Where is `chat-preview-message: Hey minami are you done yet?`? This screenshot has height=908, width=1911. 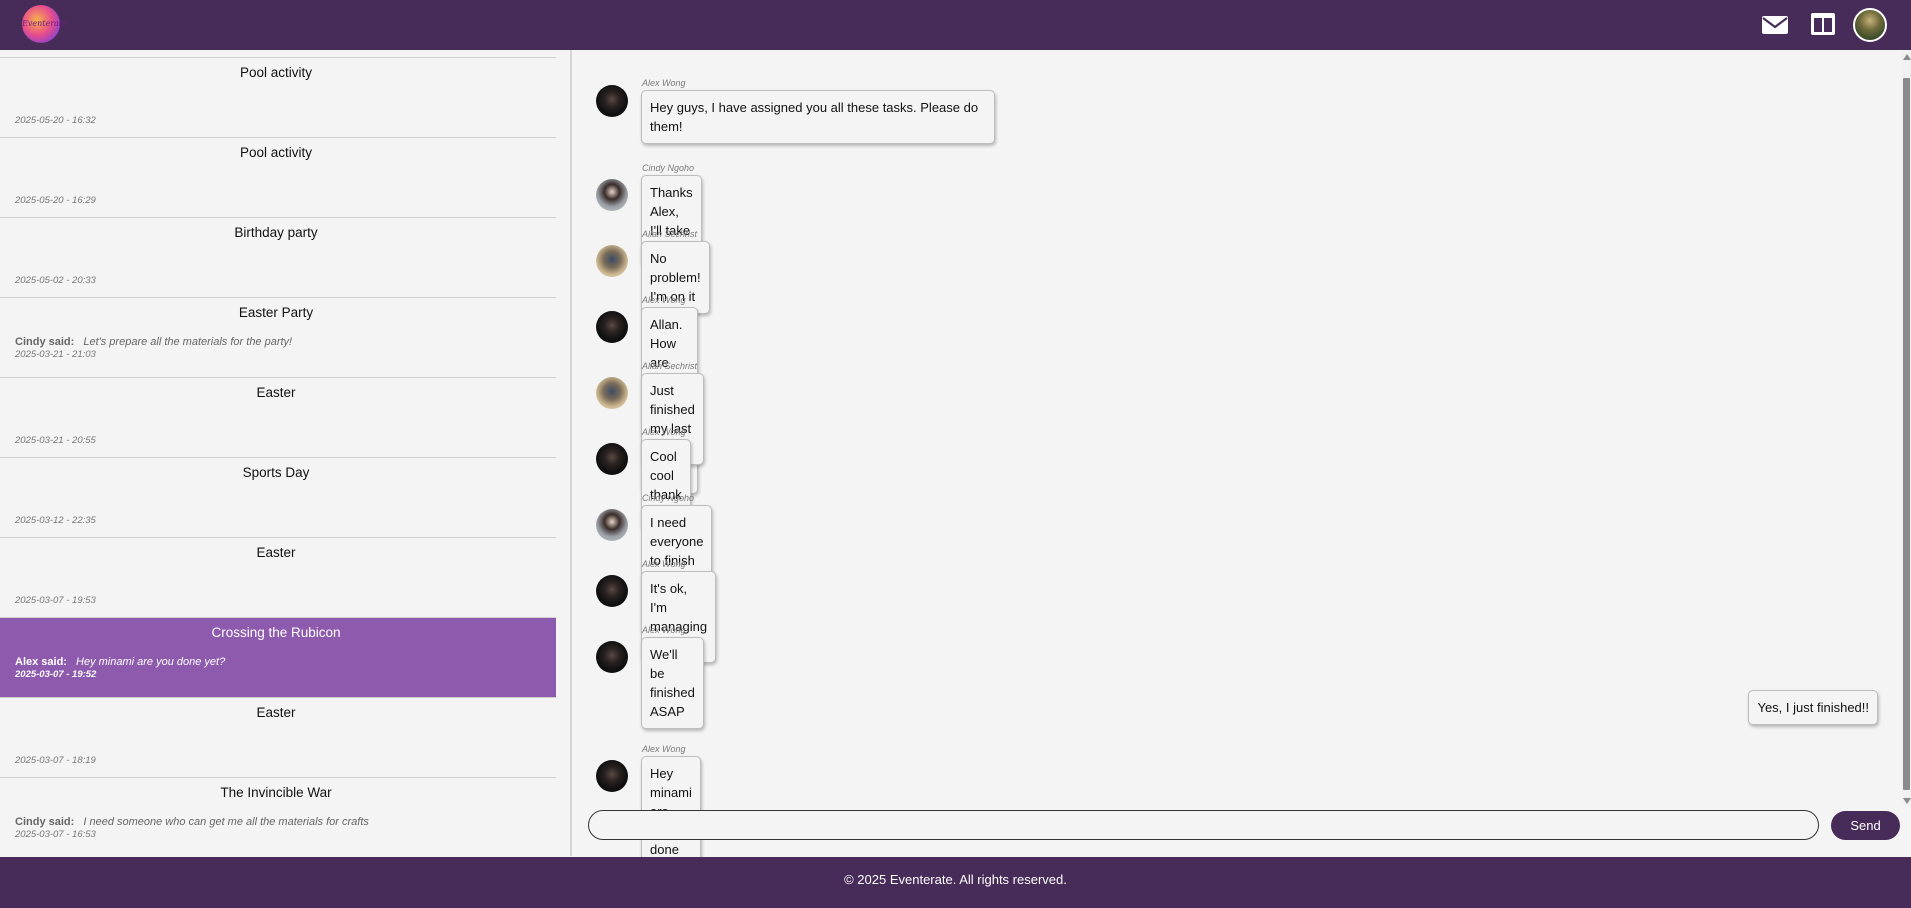
chat-preview-message: Hey minami are you done yet? is located at coordinates (151, 662).